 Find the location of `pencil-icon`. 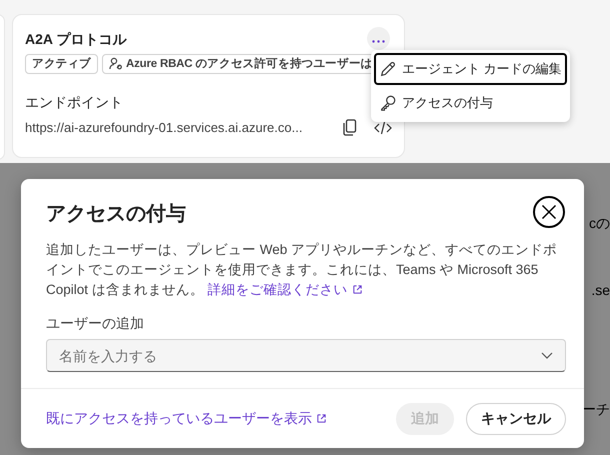

pencil-icon is located at coordinates (388, 69).